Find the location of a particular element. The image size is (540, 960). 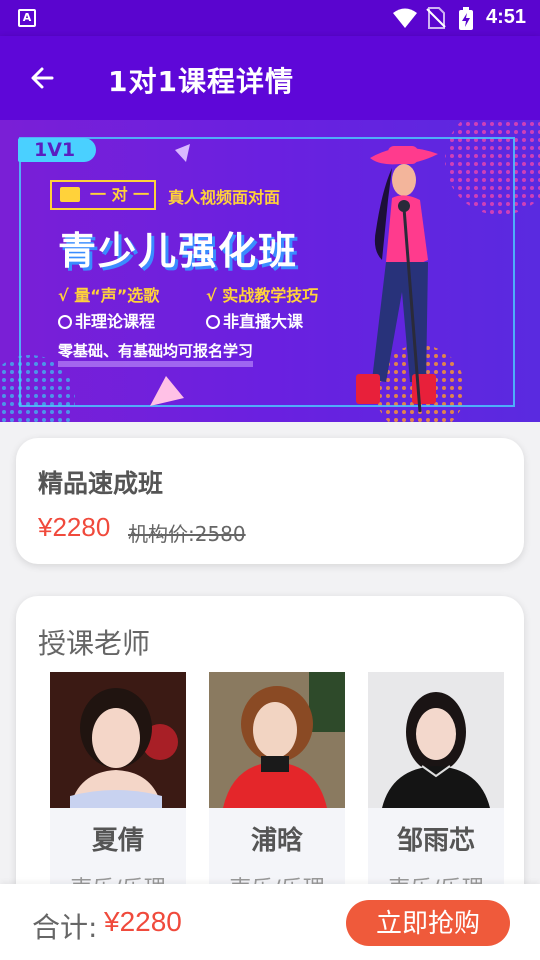

banner-feature-1: √ 量“声”选歌 is located at coordinates (109, 295).